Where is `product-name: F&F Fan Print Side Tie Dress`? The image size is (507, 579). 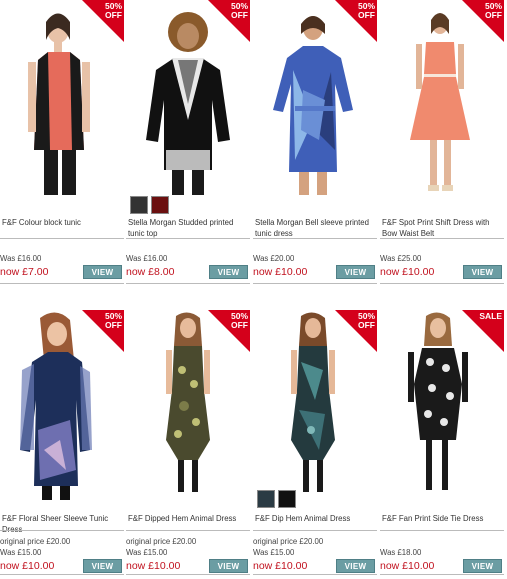
product-name: F&F Fan Print Side Tie Dress is located at coordinates (442, 518).